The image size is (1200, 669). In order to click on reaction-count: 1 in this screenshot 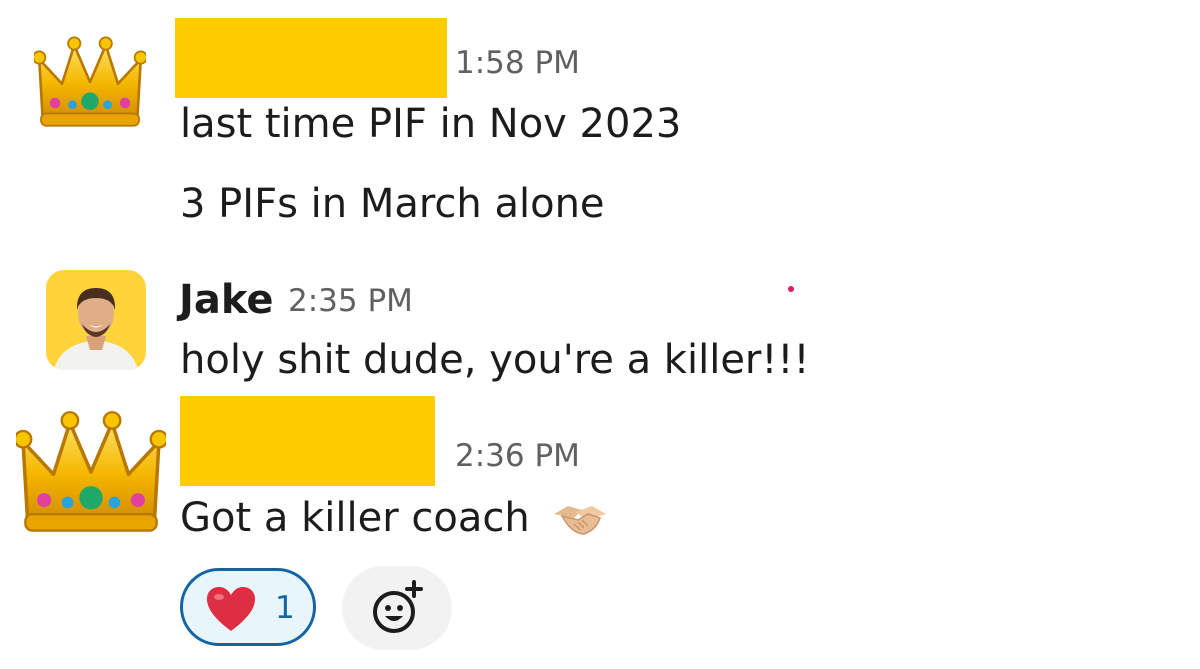, I will do `click(285, 608)`.